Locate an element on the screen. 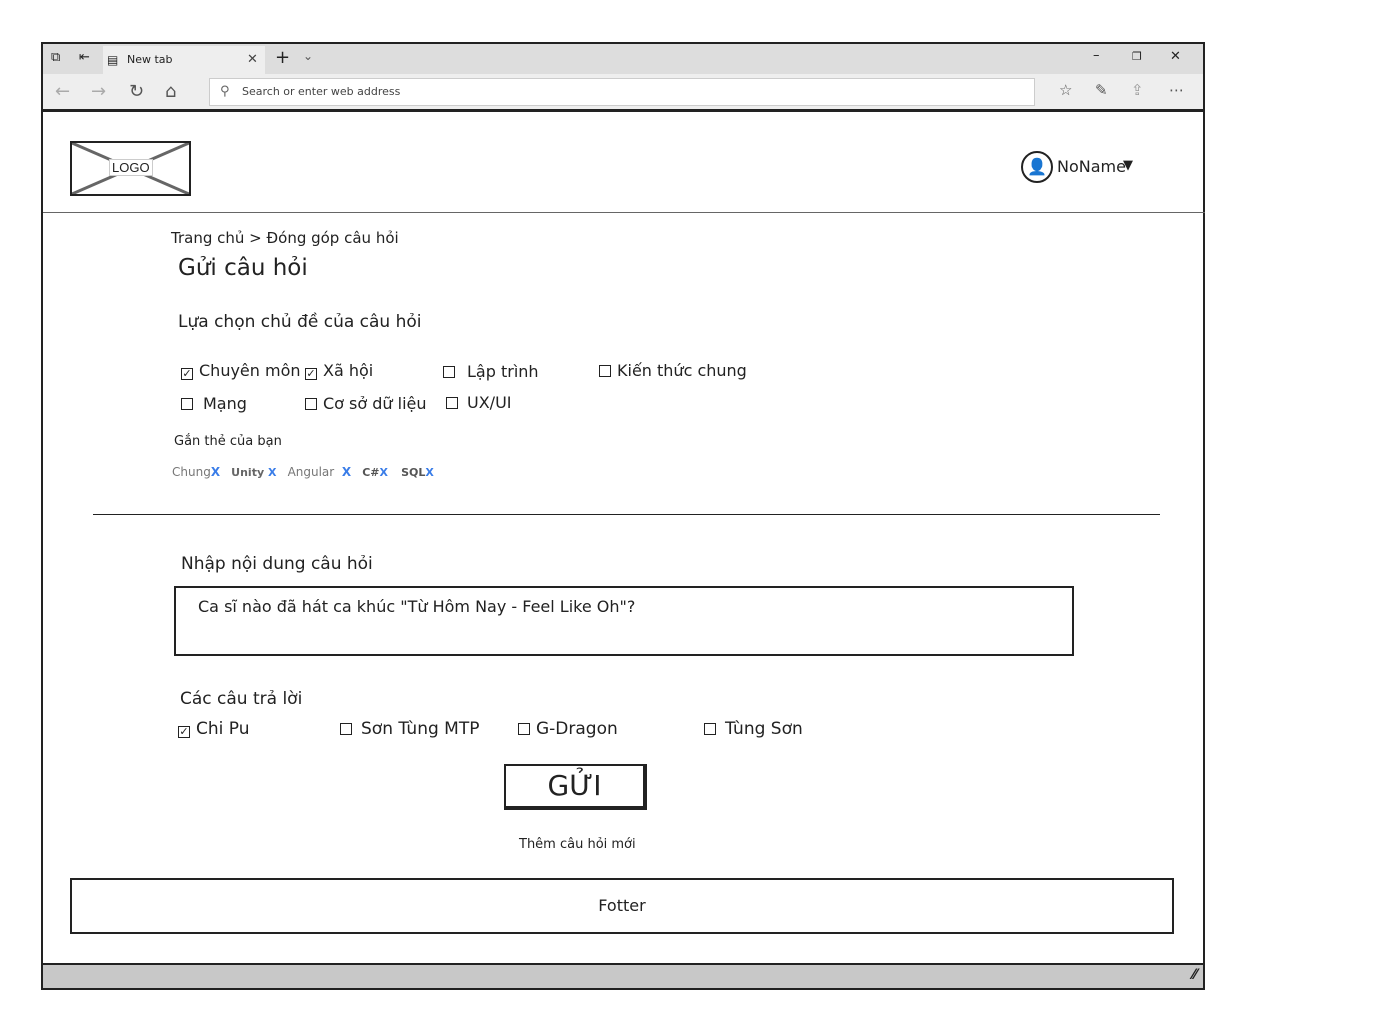 The width and height of the screenshot is (1385, 1013). breadcrumb: Trang chủ > Đóng góp câu hỏi is located at coordinates (285, 238).